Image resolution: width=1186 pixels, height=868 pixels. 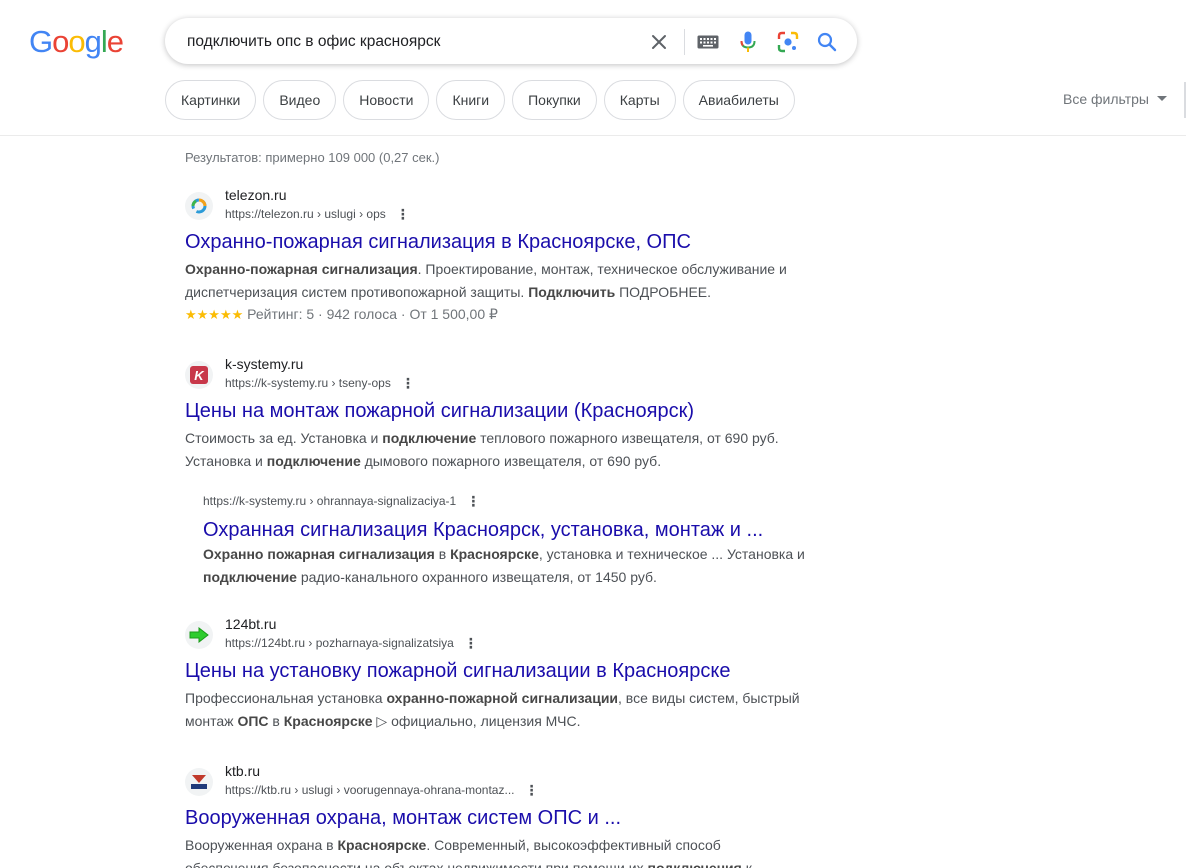 What do you see at coordinates (1161, 98) in the screenshot?
I see `dropdown-arrow-icon` at bounding box center [1161, 98].